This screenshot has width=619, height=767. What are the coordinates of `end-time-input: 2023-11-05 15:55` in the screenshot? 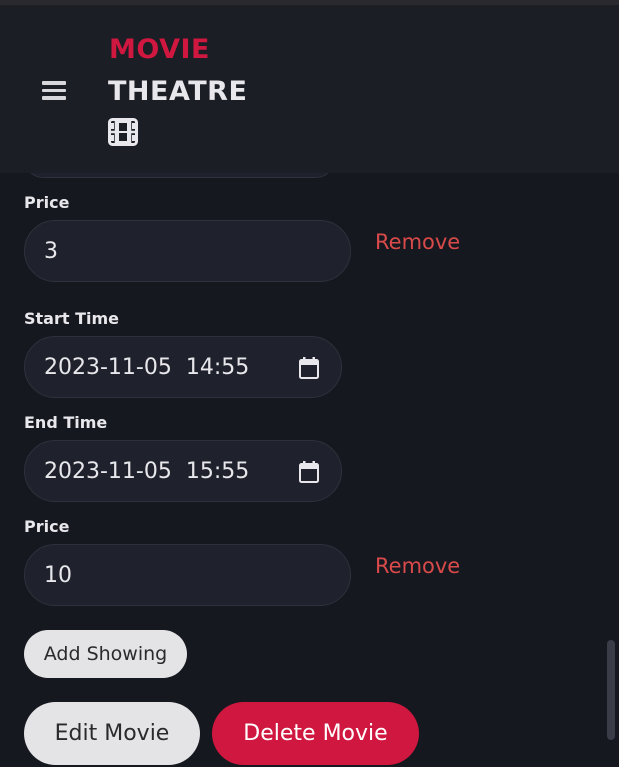 It's located at (183, 471).